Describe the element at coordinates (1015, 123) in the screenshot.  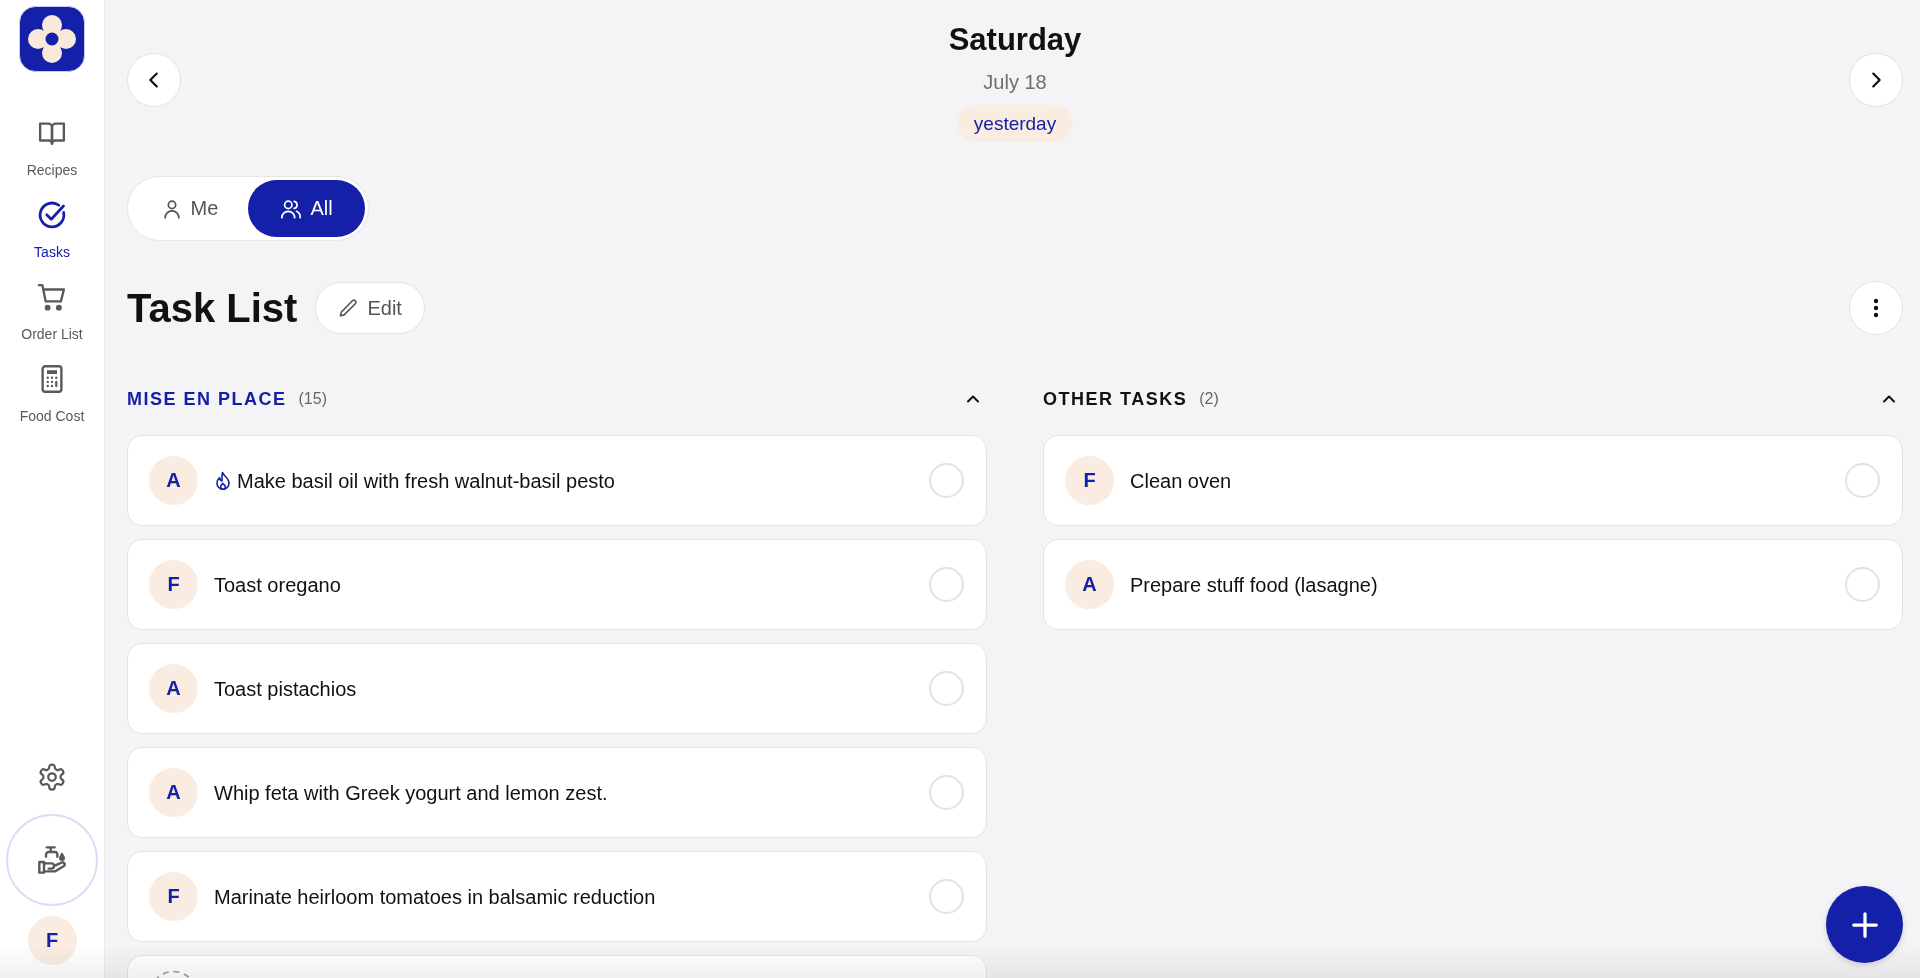
I see `relative-day-badge: yesterday` at that location.